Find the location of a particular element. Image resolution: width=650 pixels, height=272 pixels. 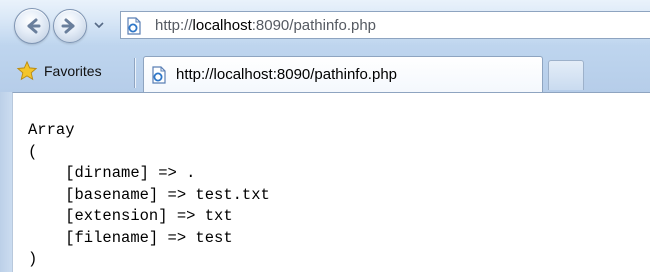

output-line: ( is located at coordinates (33, 151).